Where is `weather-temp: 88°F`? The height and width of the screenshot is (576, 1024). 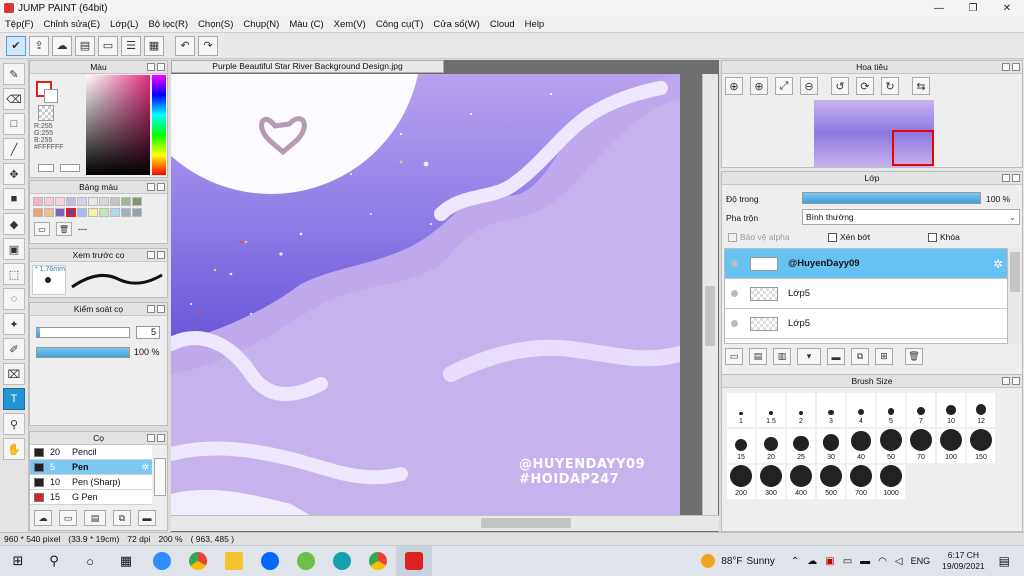
weather-temp: 88°F is located at coordinates (731, 561).